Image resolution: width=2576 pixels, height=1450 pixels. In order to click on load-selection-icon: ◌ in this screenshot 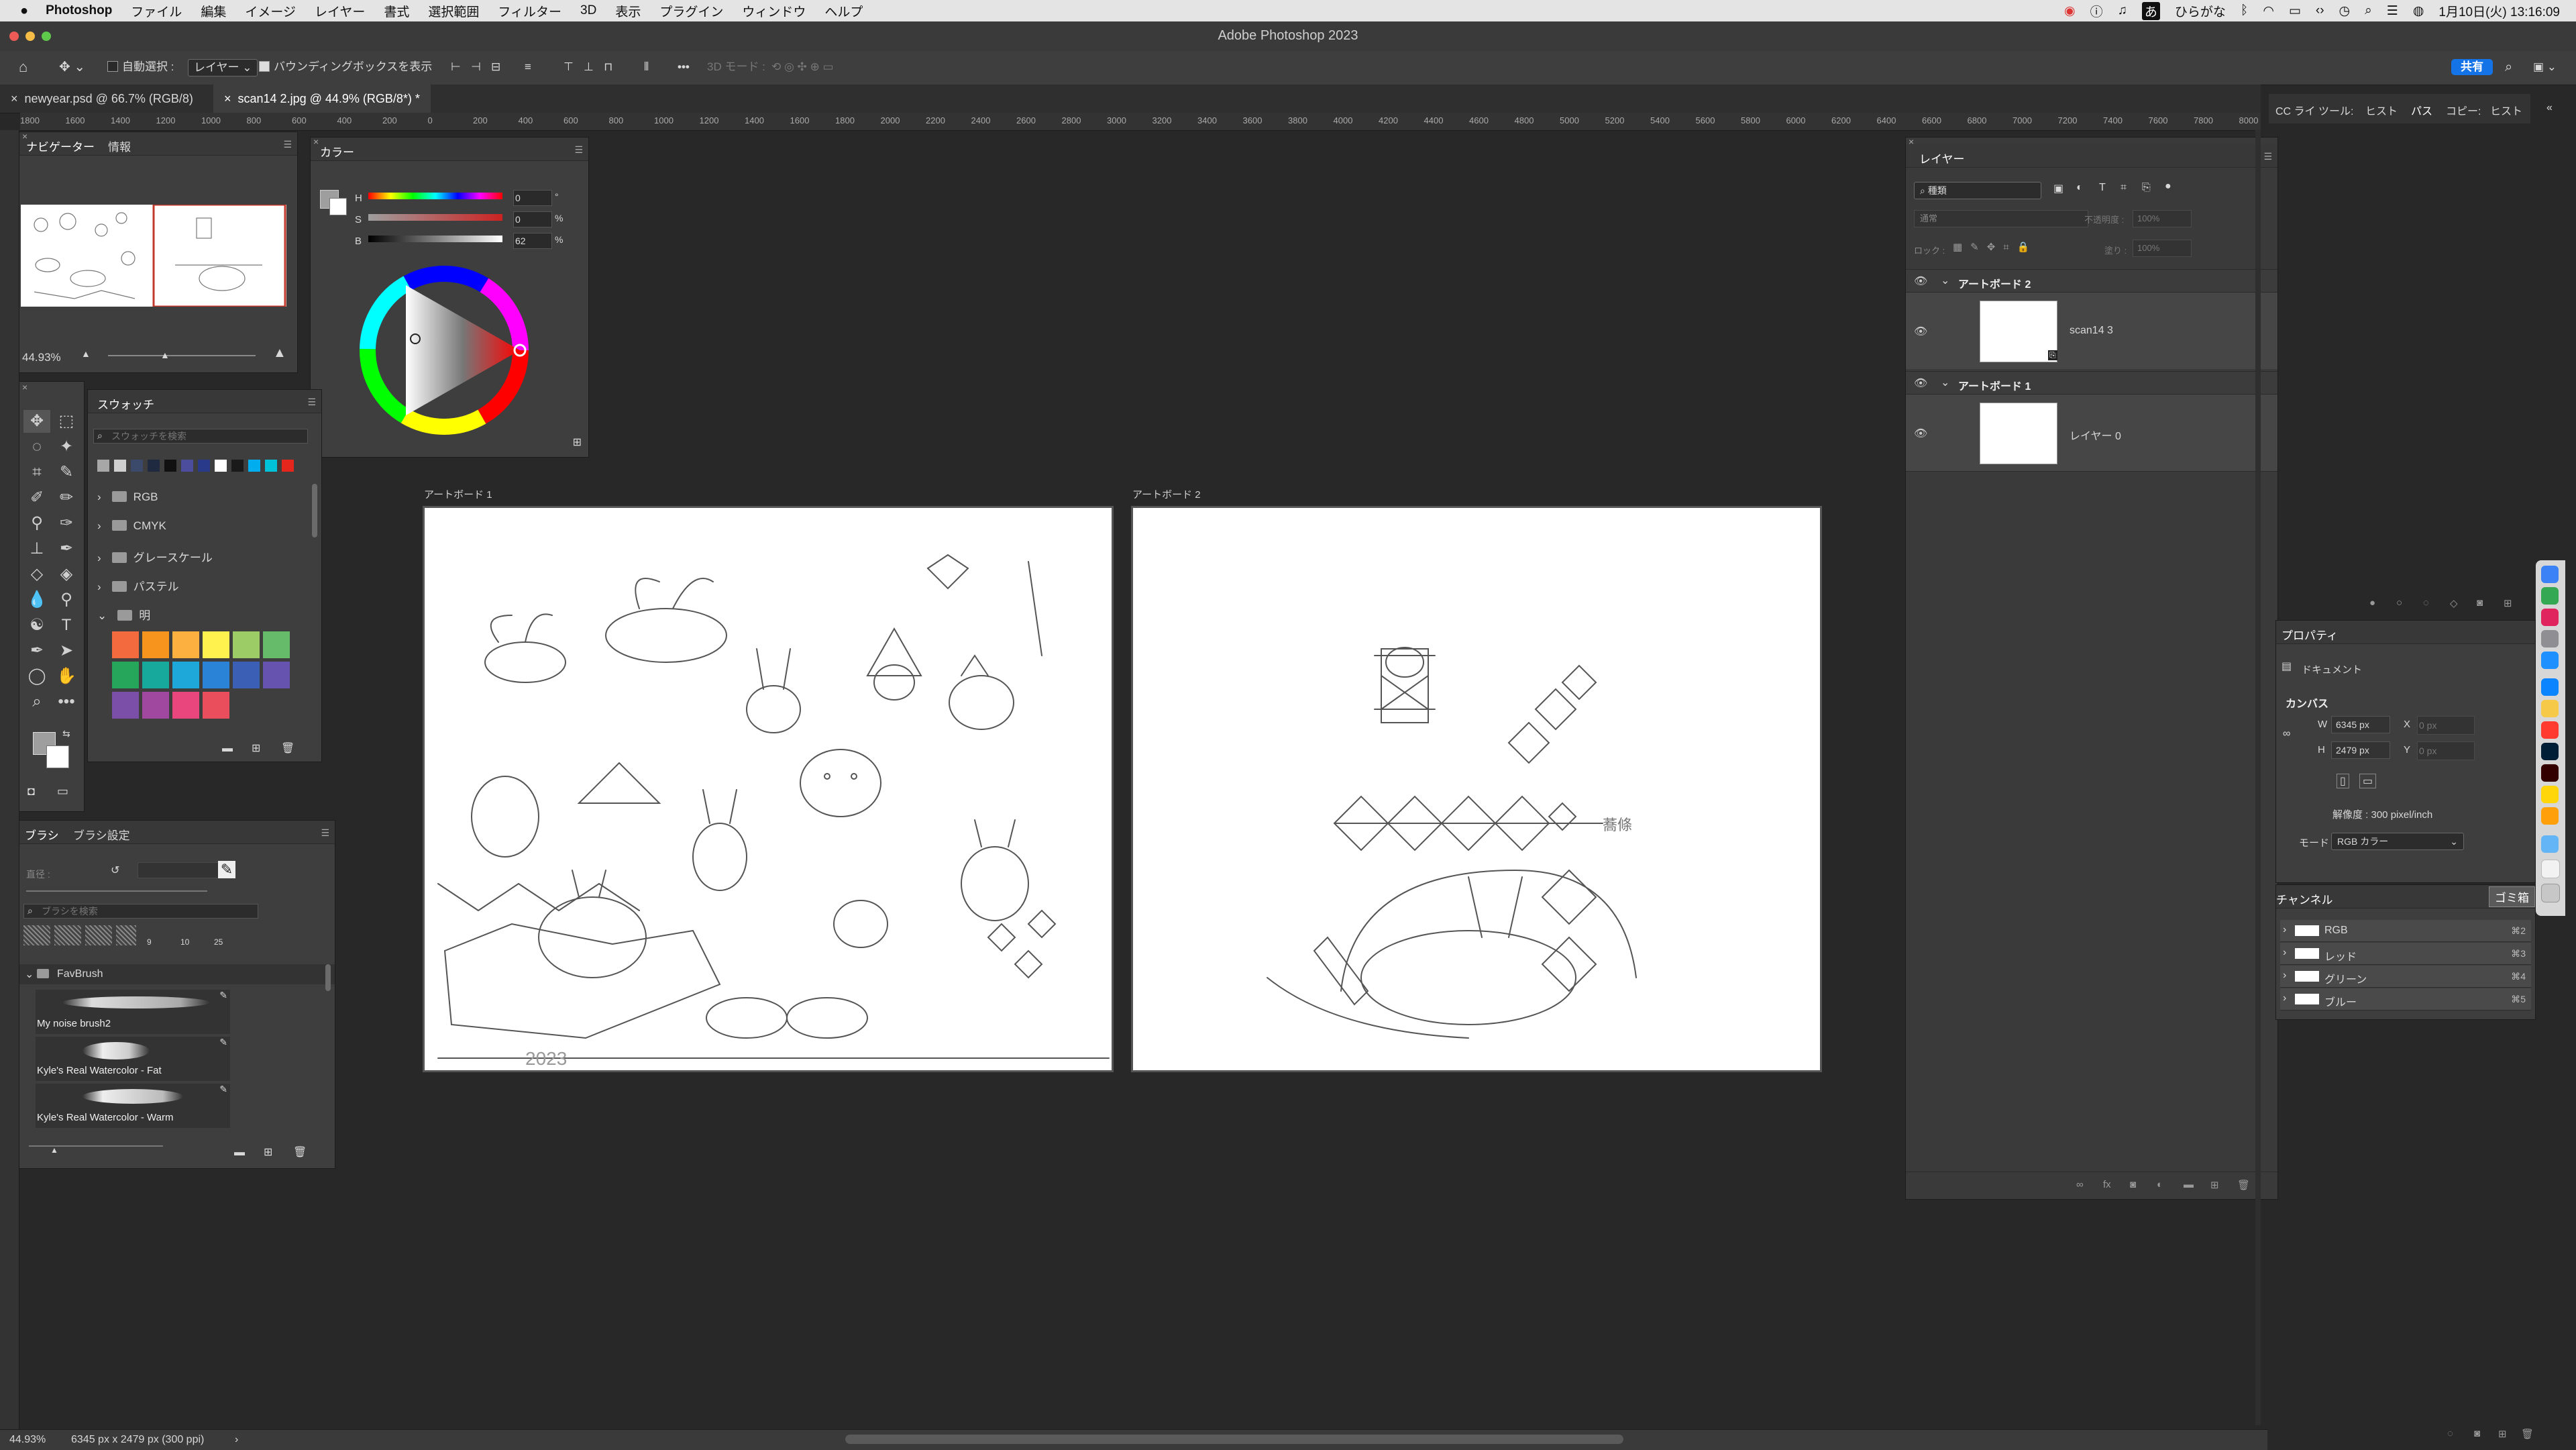, I will do `click(2426, 603)`.